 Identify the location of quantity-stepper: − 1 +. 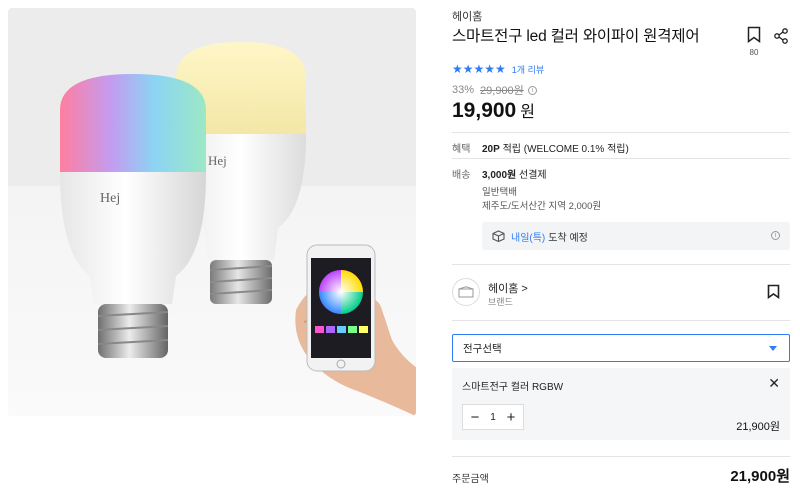
(493, 417).